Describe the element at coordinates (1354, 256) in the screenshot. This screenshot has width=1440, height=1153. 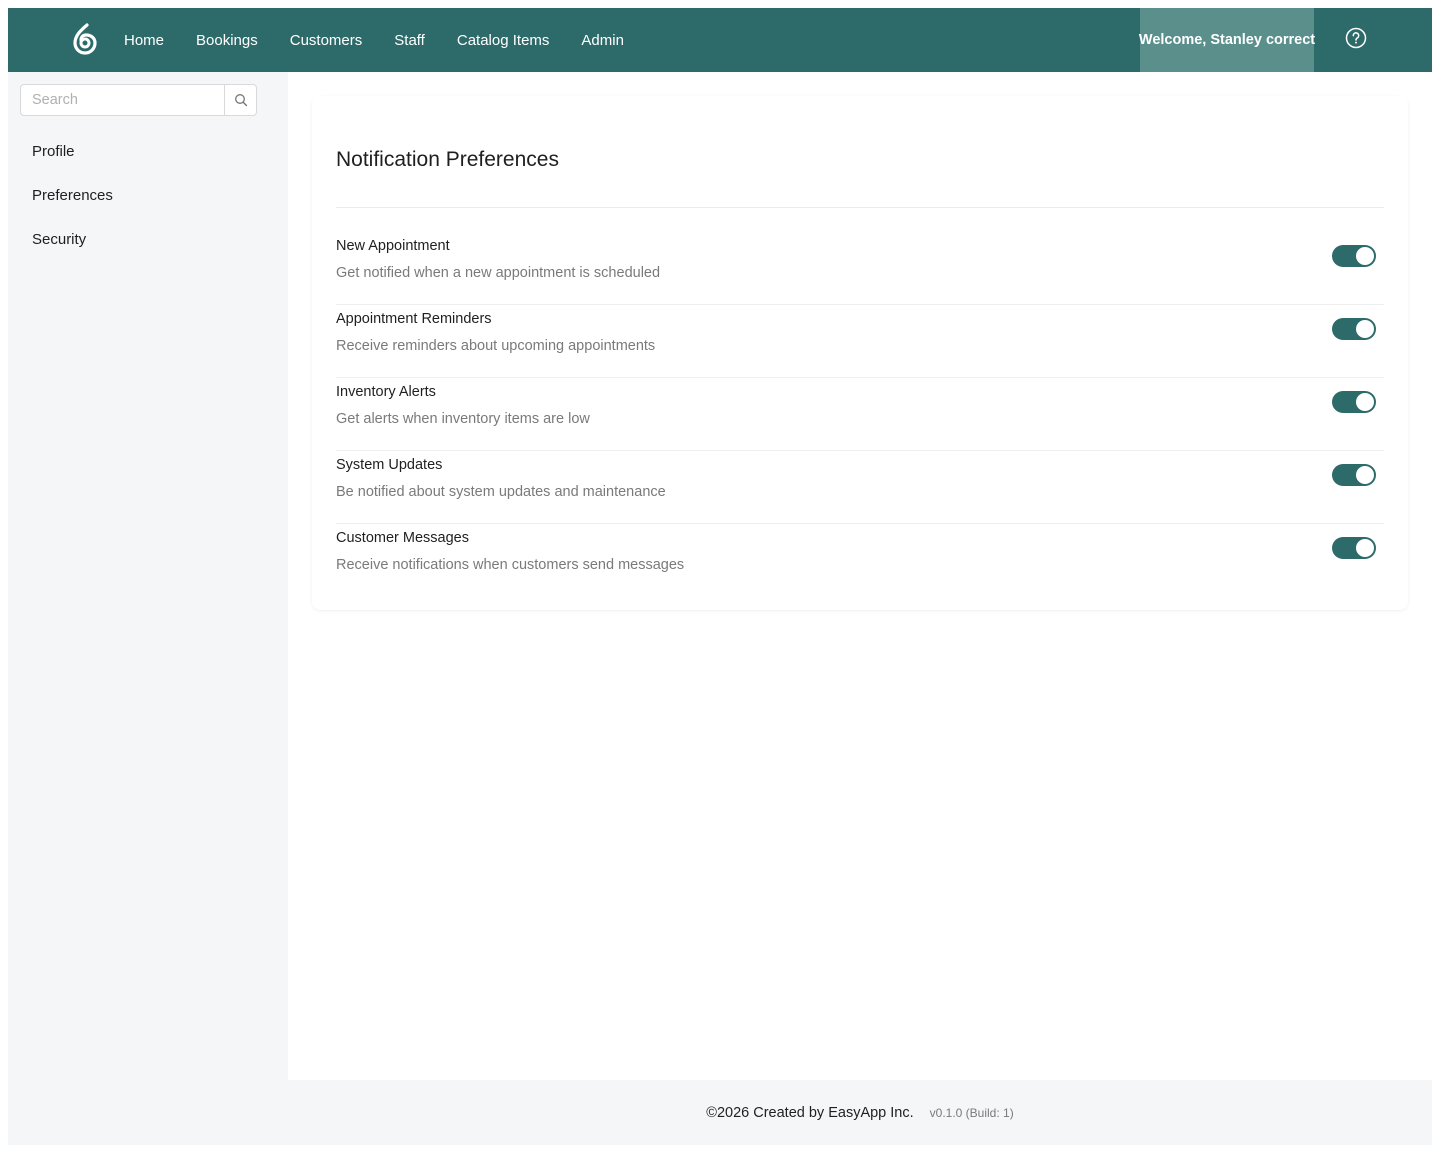
I see `new-appointment-toggle` at that location.